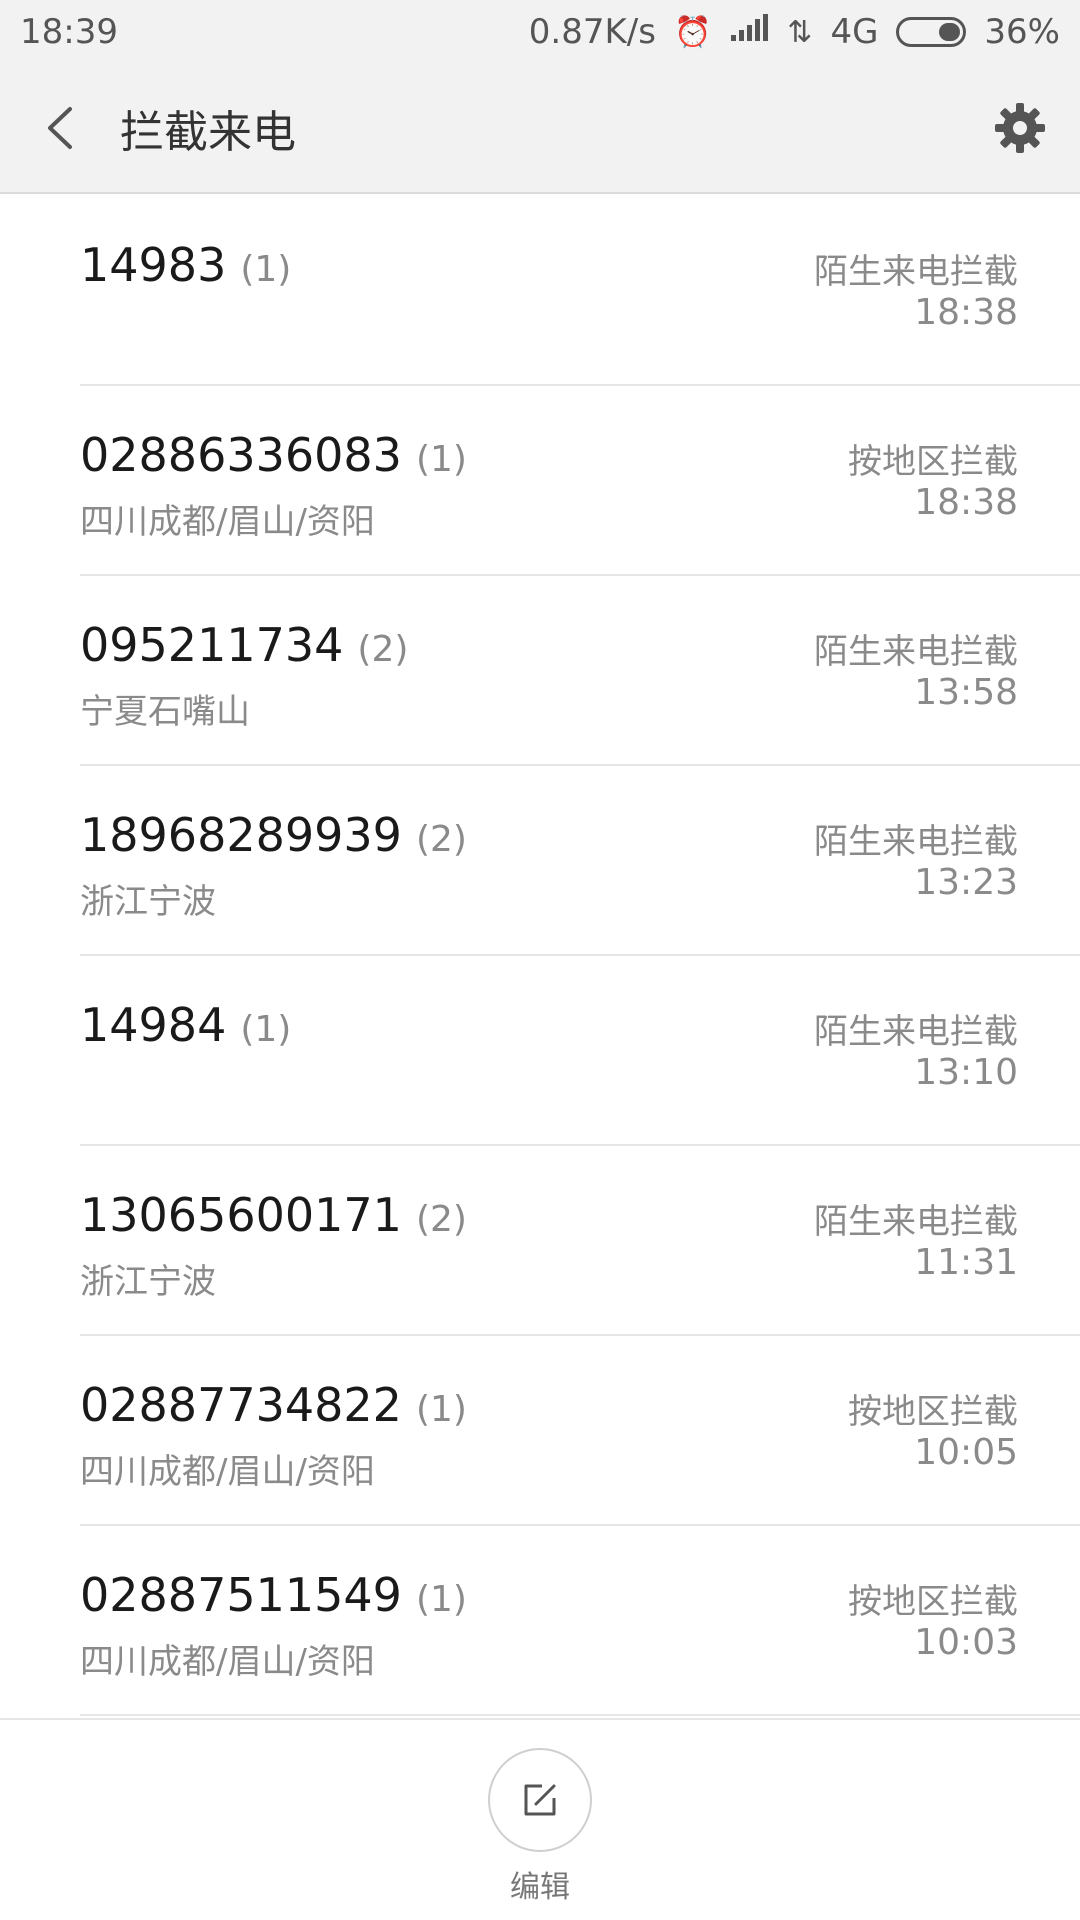 The image size is (1080, 1920). I want to click on call-row-5: 14984 (1) 陌生来电拦截 13:10, so click(580, 1051).